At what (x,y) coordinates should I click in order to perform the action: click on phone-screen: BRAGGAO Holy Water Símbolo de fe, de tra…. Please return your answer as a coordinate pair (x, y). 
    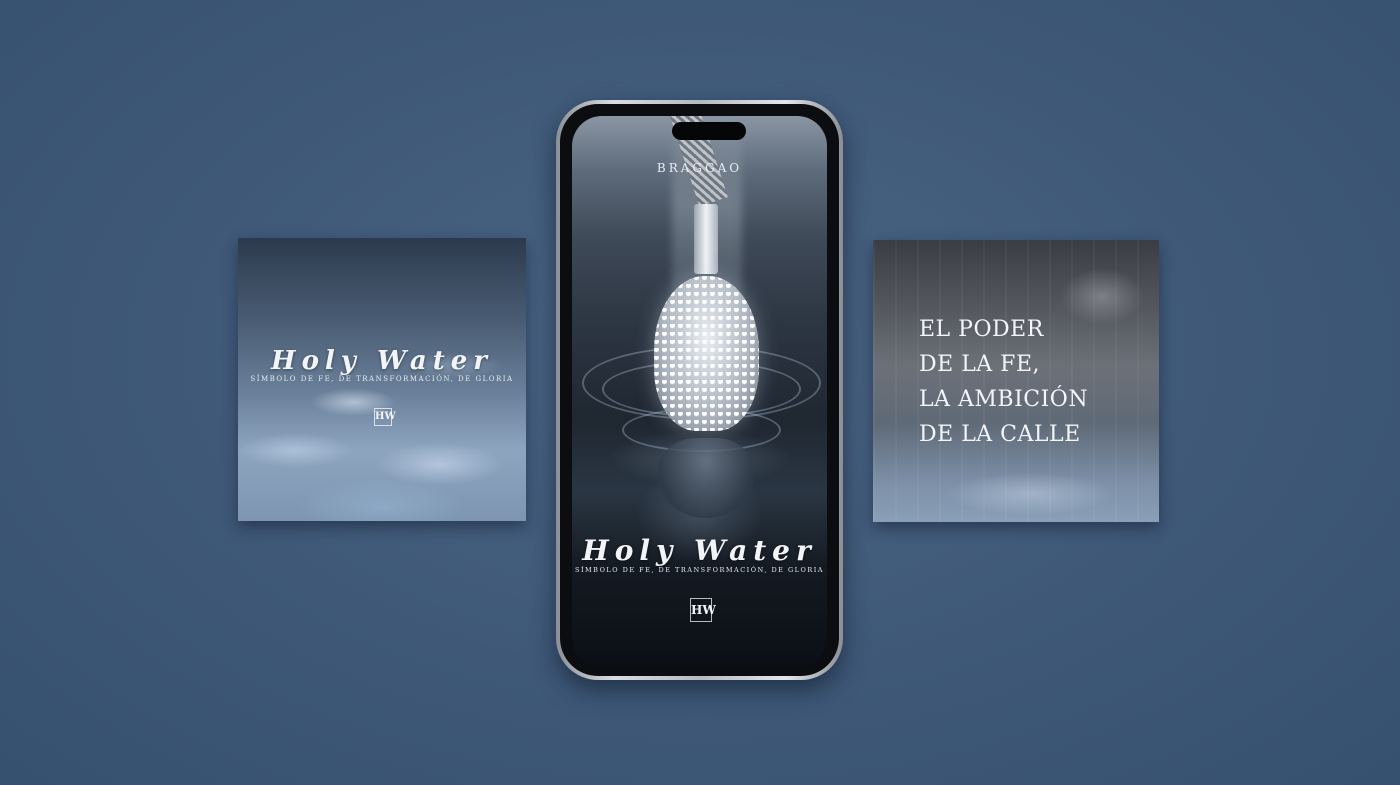
    Looking at the image, I should click on (699, 392).